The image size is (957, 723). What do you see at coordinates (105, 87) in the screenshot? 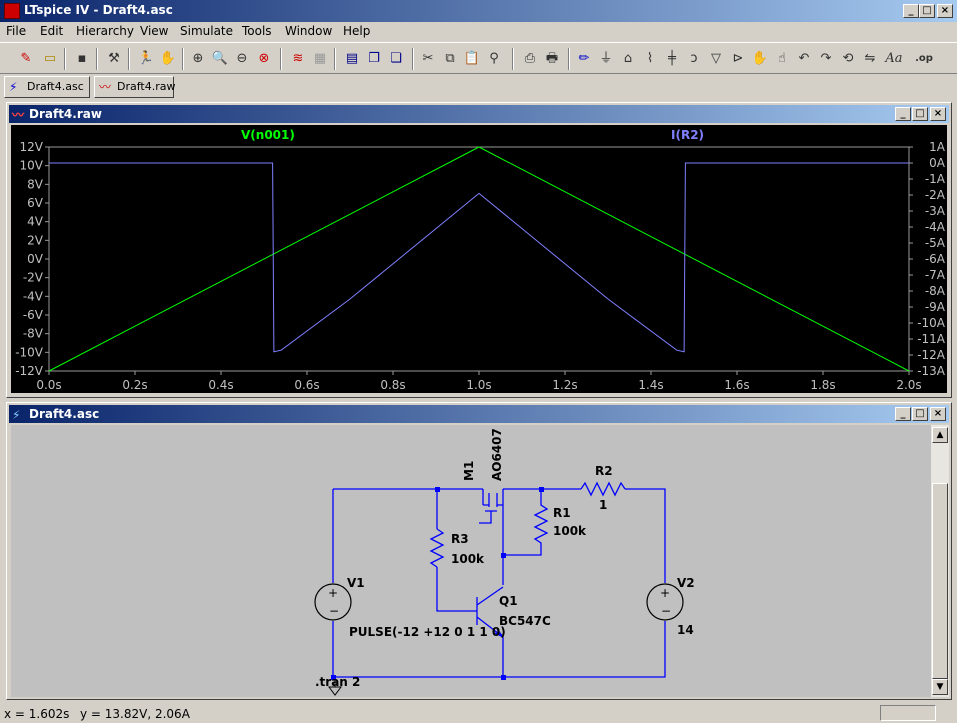
I see `waveform-icon: 〰` at bounding box center [105, 87].